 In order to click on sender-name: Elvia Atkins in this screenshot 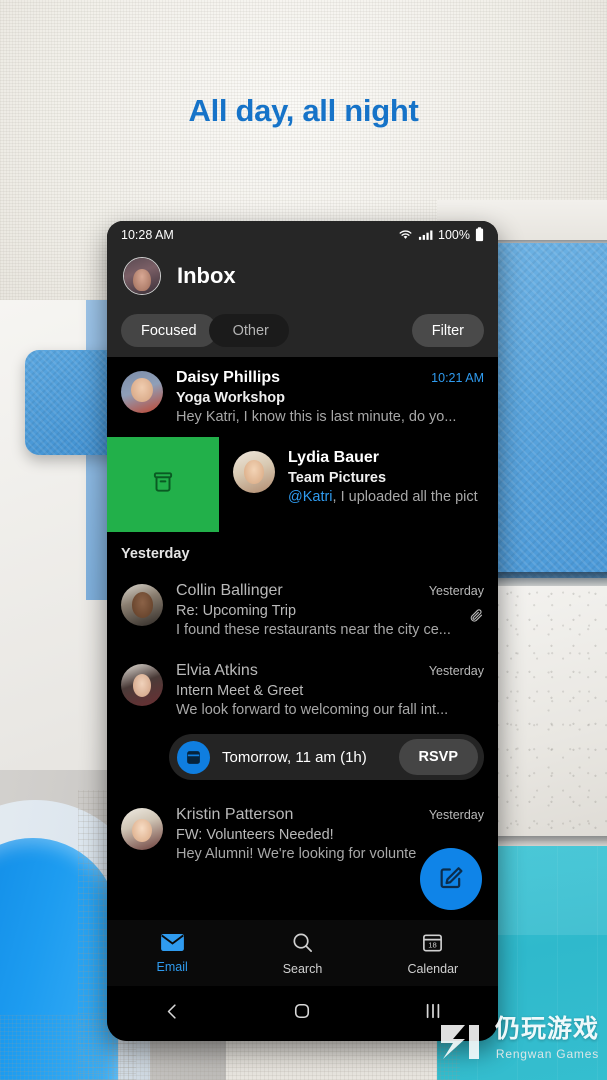, I will do `click(217, 670)`.